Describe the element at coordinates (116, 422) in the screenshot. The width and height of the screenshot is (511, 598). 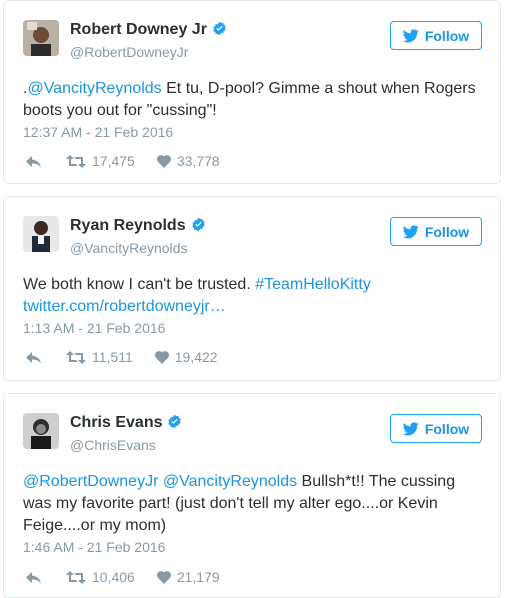
I see `display-name-text: Chris Evans` at that location.